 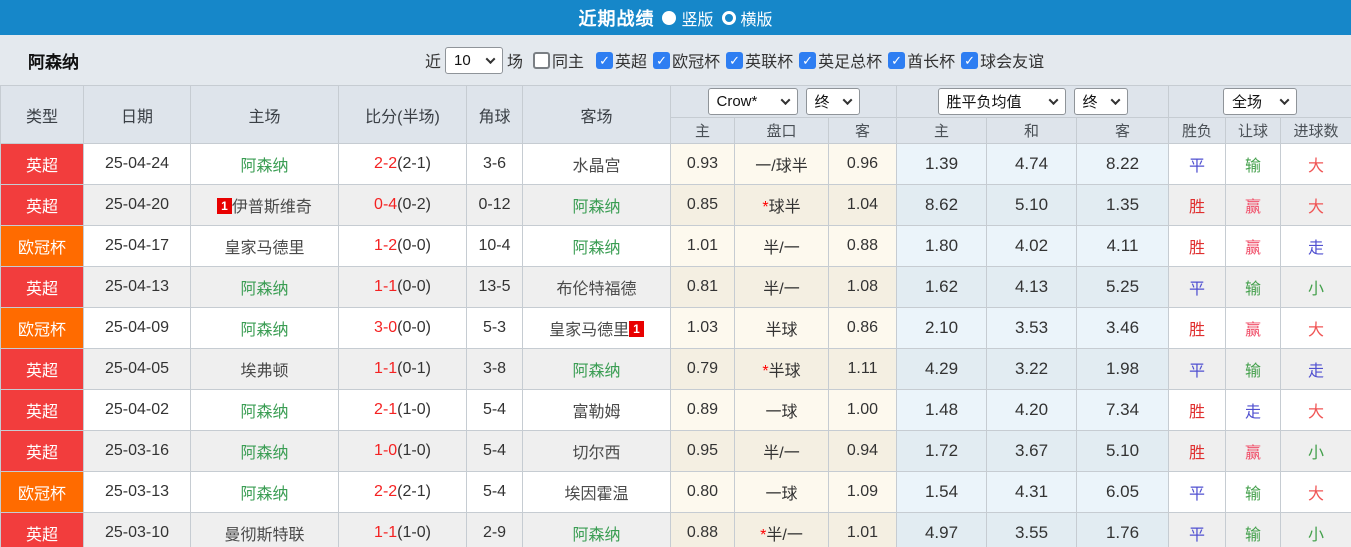 I want to click on scope-select: 全场, so click(x=1260, y=101).